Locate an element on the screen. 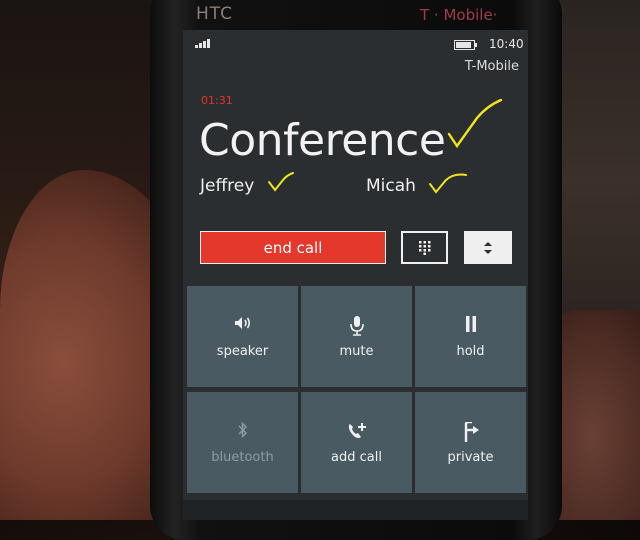 The width and height of the screenshot is (640, 540). keypad-icon is located at coordinates (424, 247).